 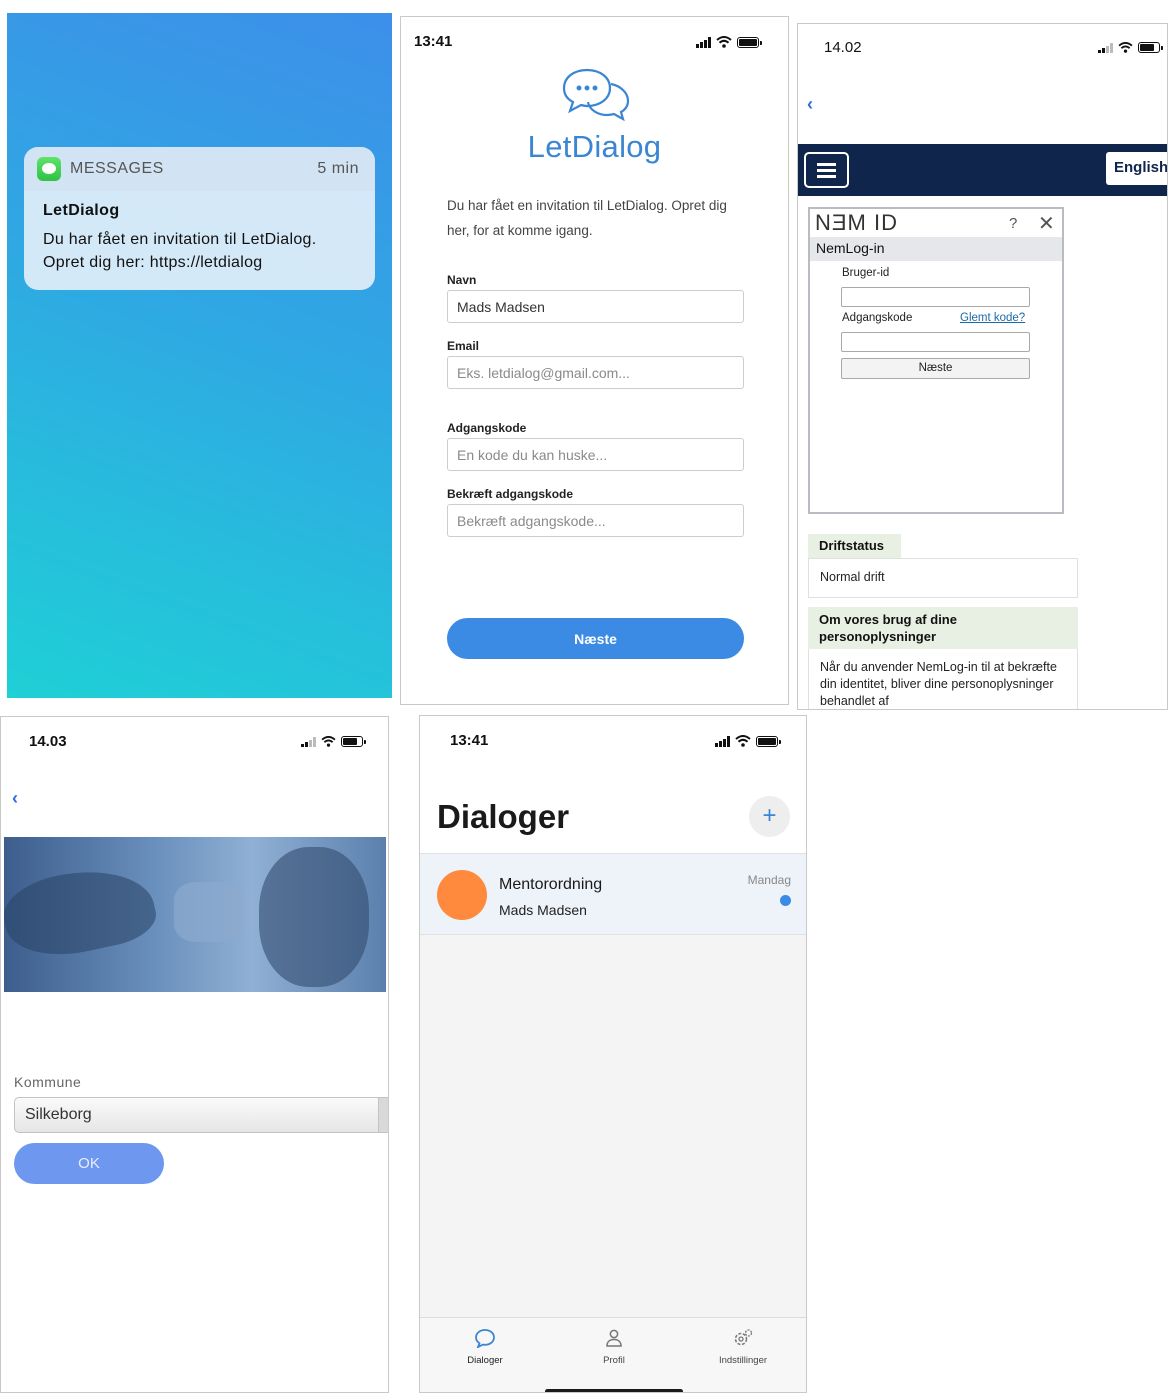 I want to click on status-time: 14.03, so click(x=48, y=741).